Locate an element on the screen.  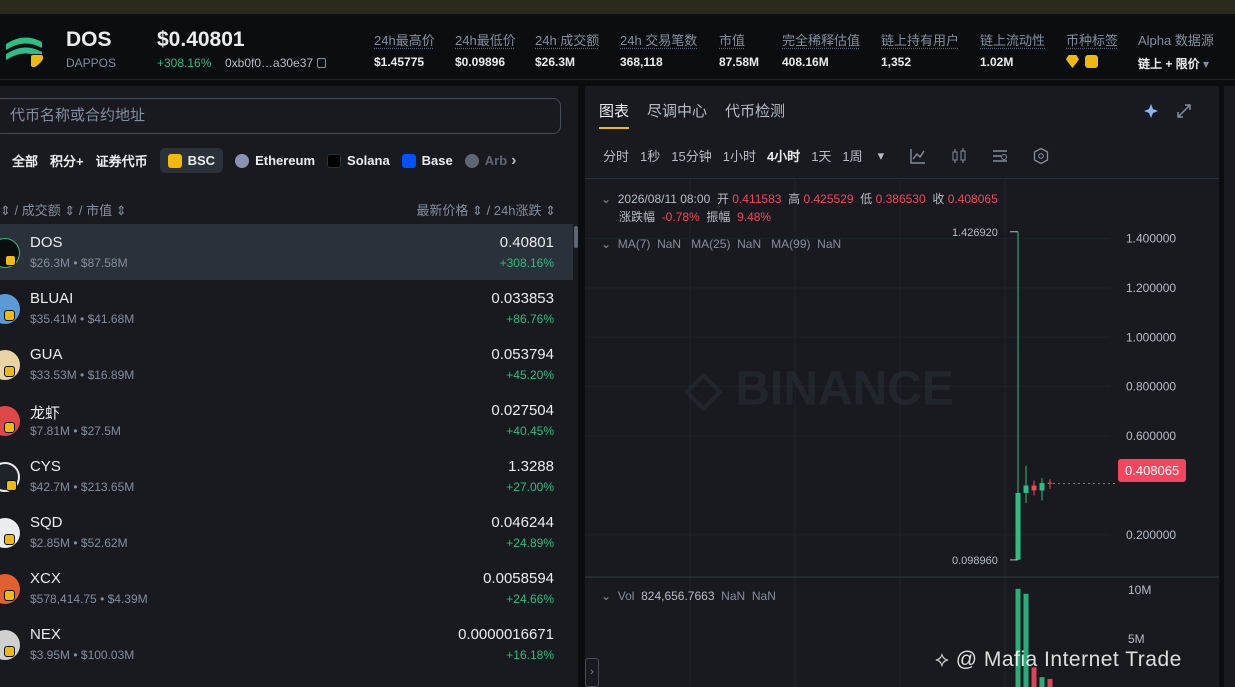
filter-arb: Arb › is located at coordinates (490, 161).